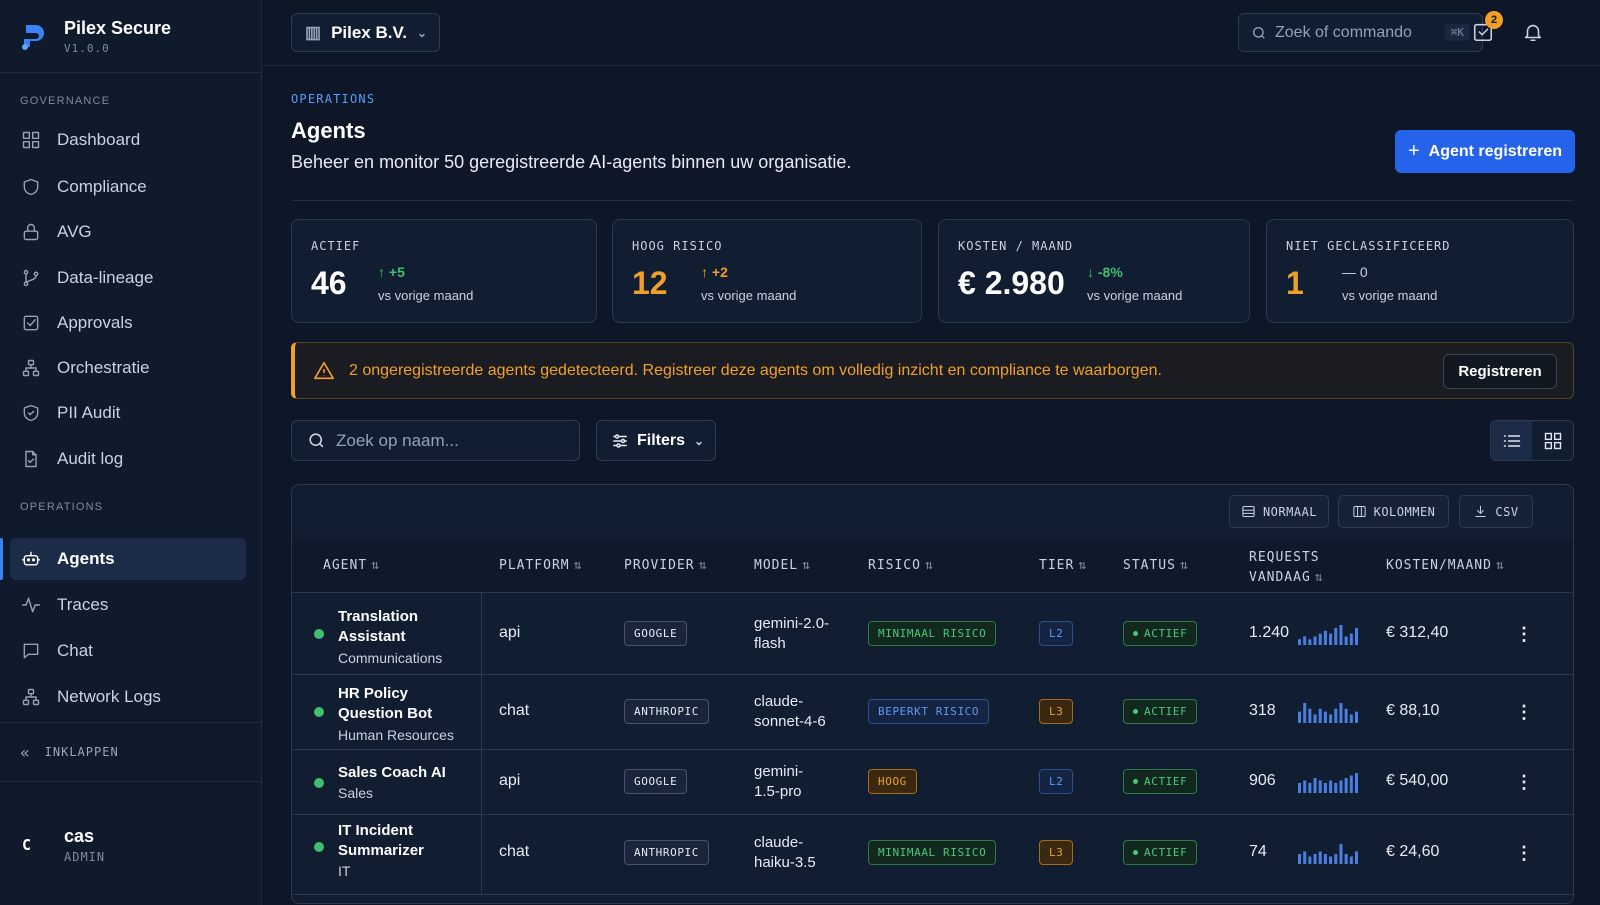 This screenshot has height=905, width=1600. Describe the element at coordinates (540, 565) in the screenshot. I see `column-header-platform: PLATFORM ⇅` at that location.